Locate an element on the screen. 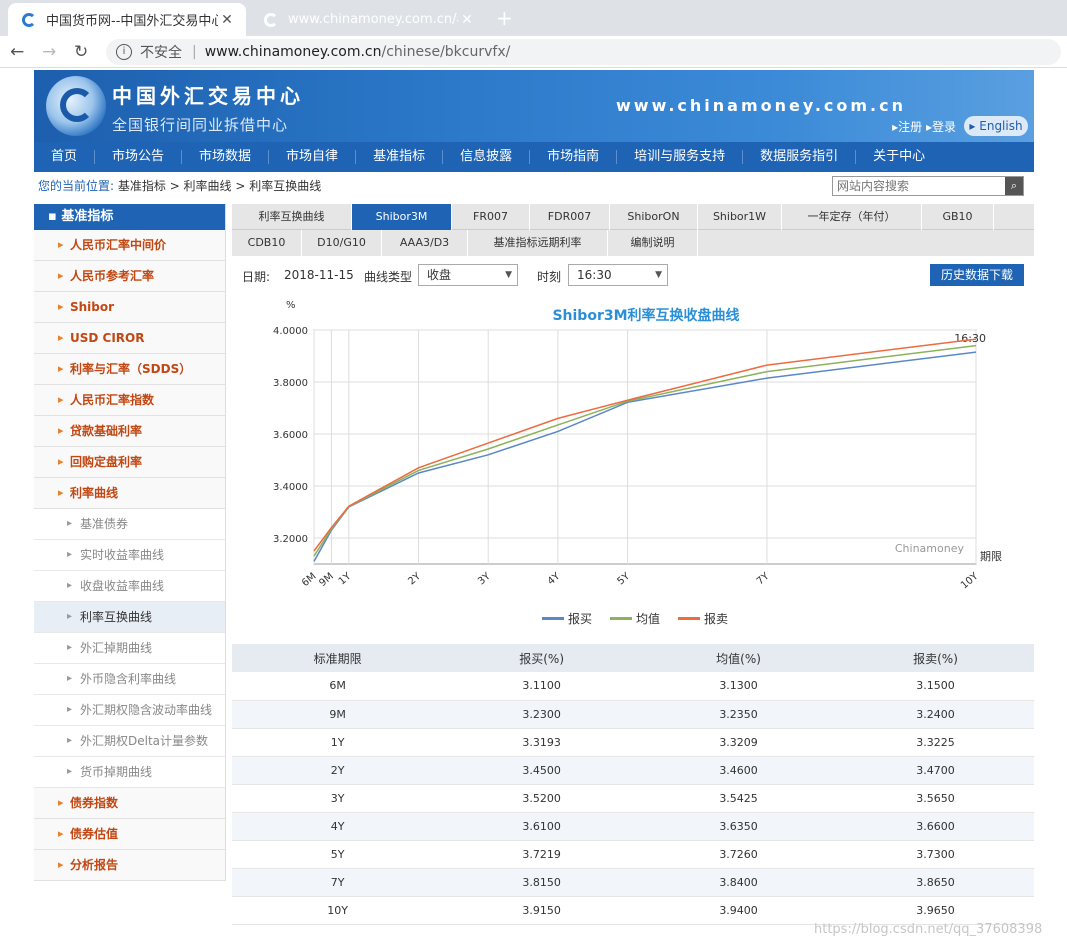  chart-watermark: Chinamoney is located at coordinates (930, 548).